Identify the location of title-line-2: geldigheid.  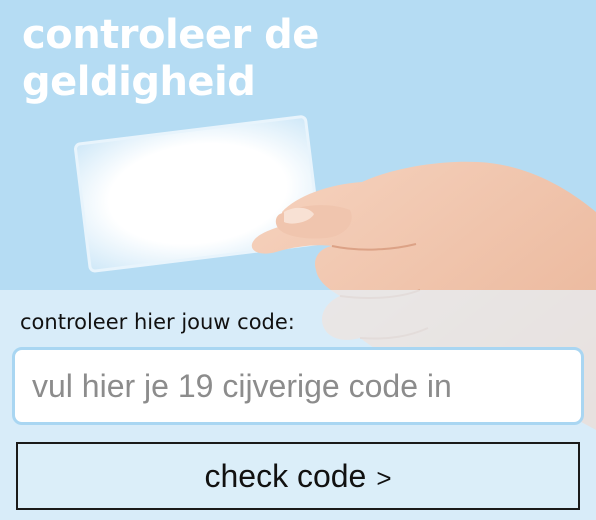
(139, 82).